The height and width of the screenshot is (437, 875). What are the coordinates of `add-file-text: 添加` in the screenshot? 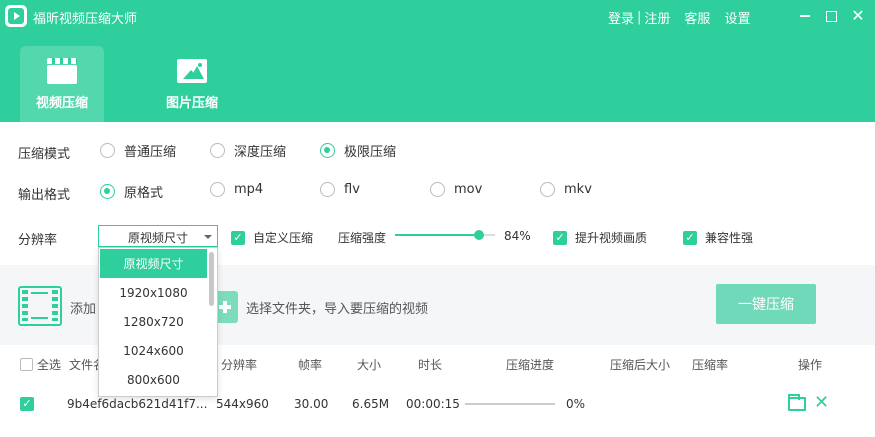 It's located at (83, 307).